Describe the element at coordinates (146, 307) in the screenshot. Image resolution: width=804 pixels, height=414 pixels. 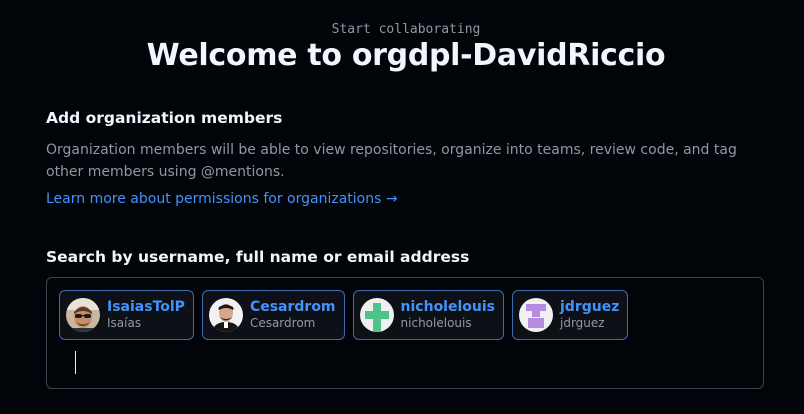
I see `member-login: IsaiasTolP` at that location.